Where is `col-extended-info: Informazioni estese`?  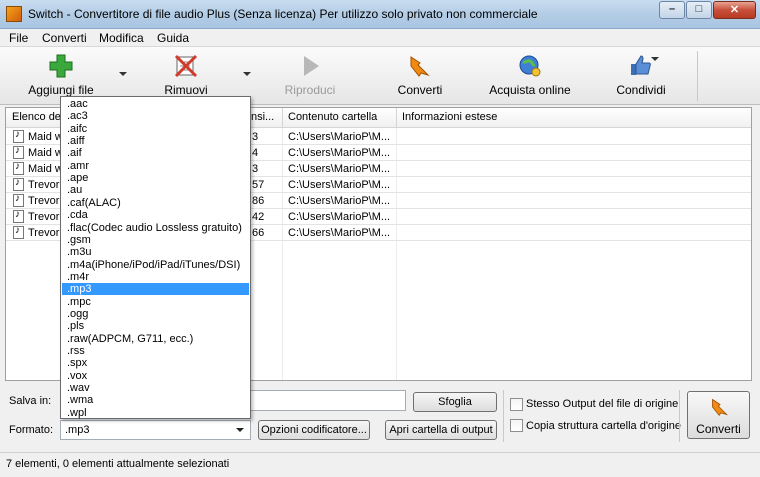 col-extended-info: Informazioni estese is located at coordinates (449, 117).